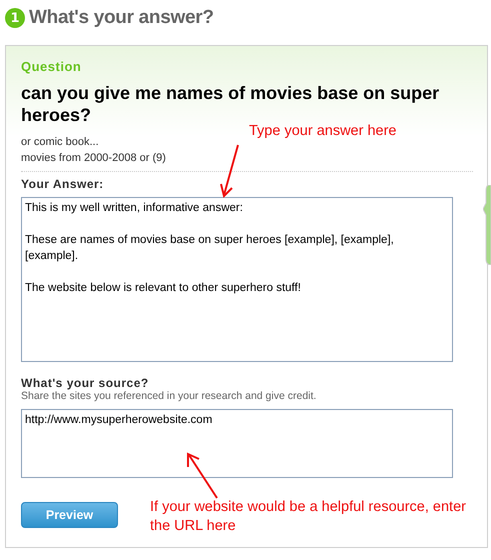 The width and height of the screenshot is (491, 560). Describe the element at coordinates (308, 517) in the screenshot. I see `annotation-text: If your website would be a helpful resource, enter the URL here` at that location.